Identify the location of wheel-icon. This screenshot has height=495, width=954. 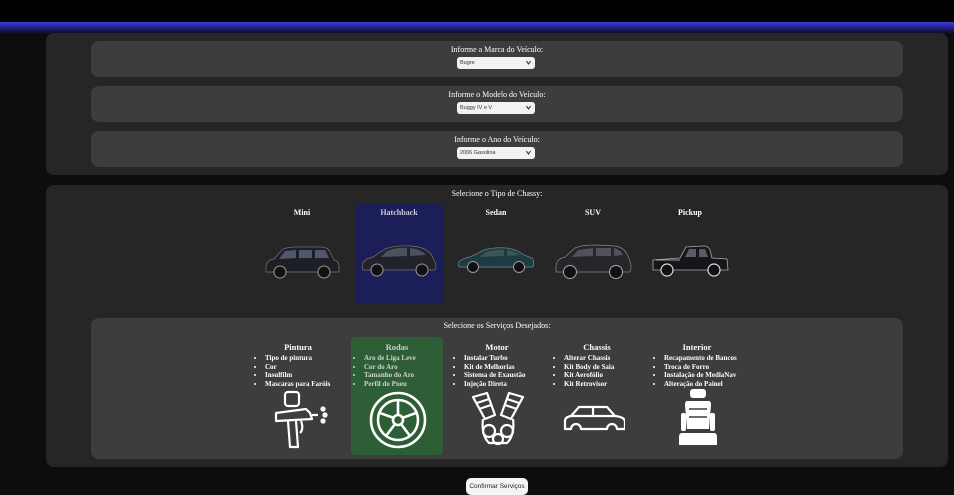
(398, 420).